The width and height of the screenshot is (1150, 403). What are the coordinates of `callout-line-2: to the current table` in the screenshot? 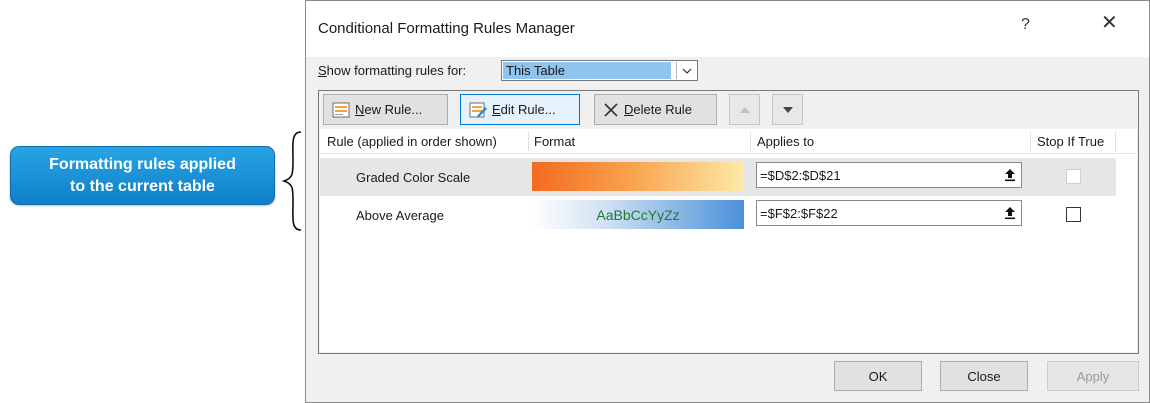 It's located at (142, 186).